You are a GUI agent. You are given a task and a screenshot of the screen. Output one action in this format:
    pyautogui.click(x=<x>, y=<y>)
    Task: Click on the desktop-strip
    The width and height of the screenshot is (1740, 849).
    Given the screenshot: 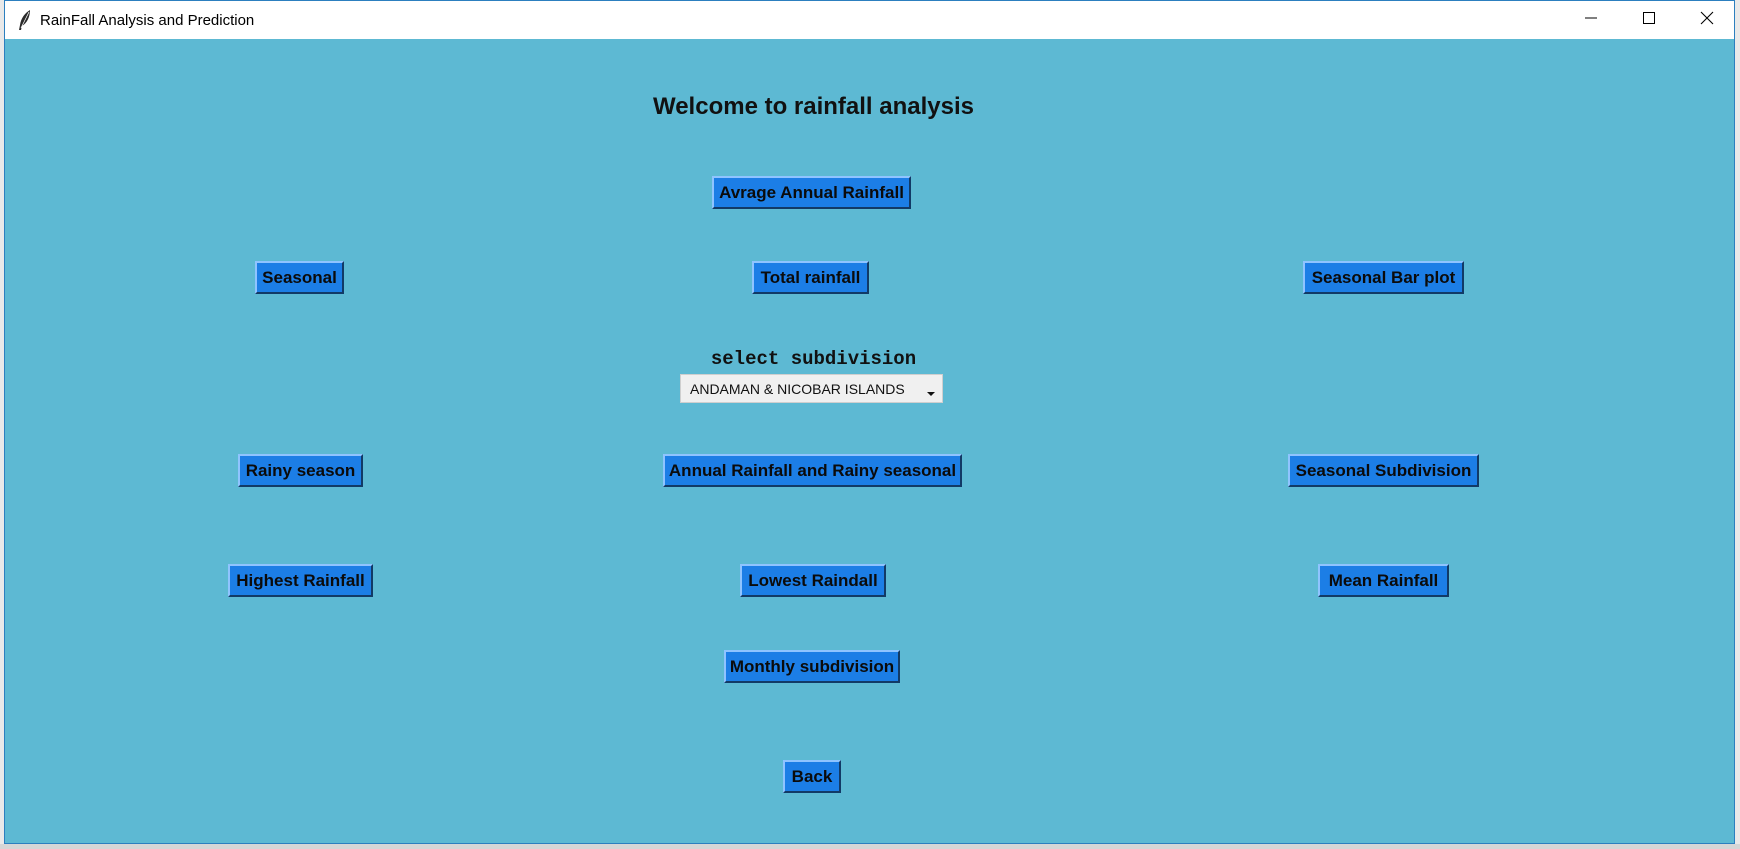 What is the action you would take?
    pyautogui.click(x=870, y=846)
    